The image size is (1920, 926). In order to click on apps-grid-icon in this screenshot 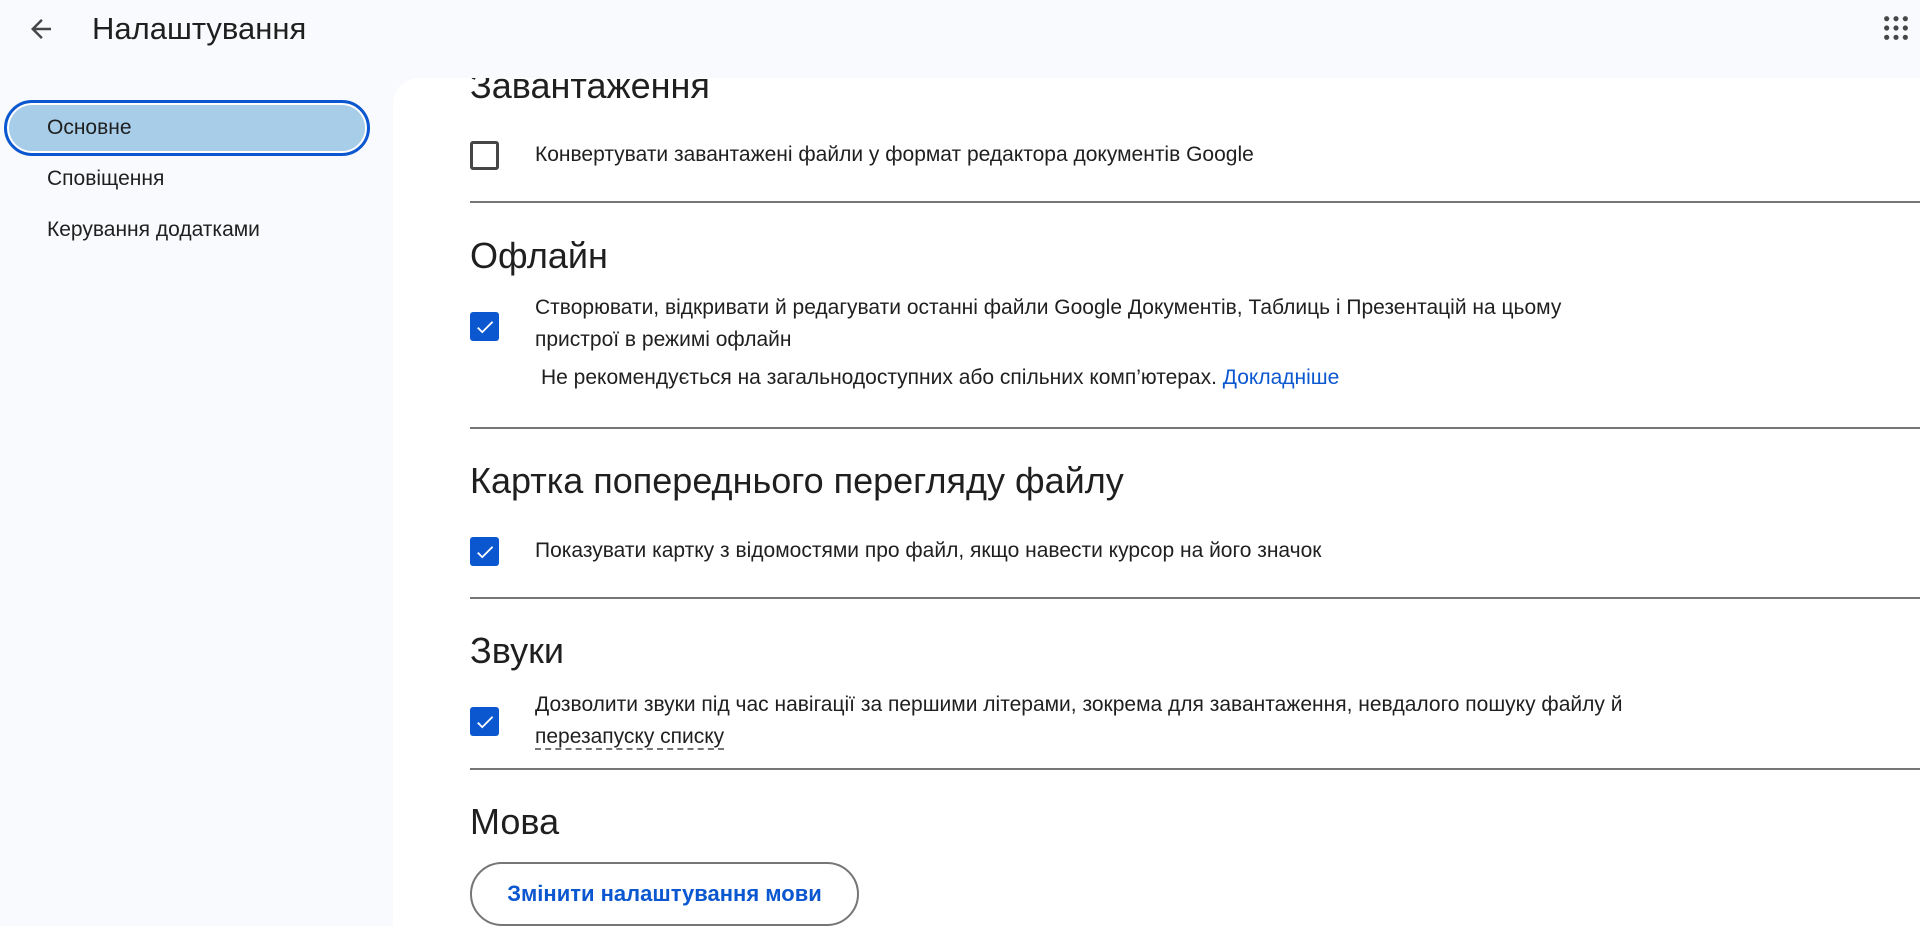, I will do `click(1896, 28)`.